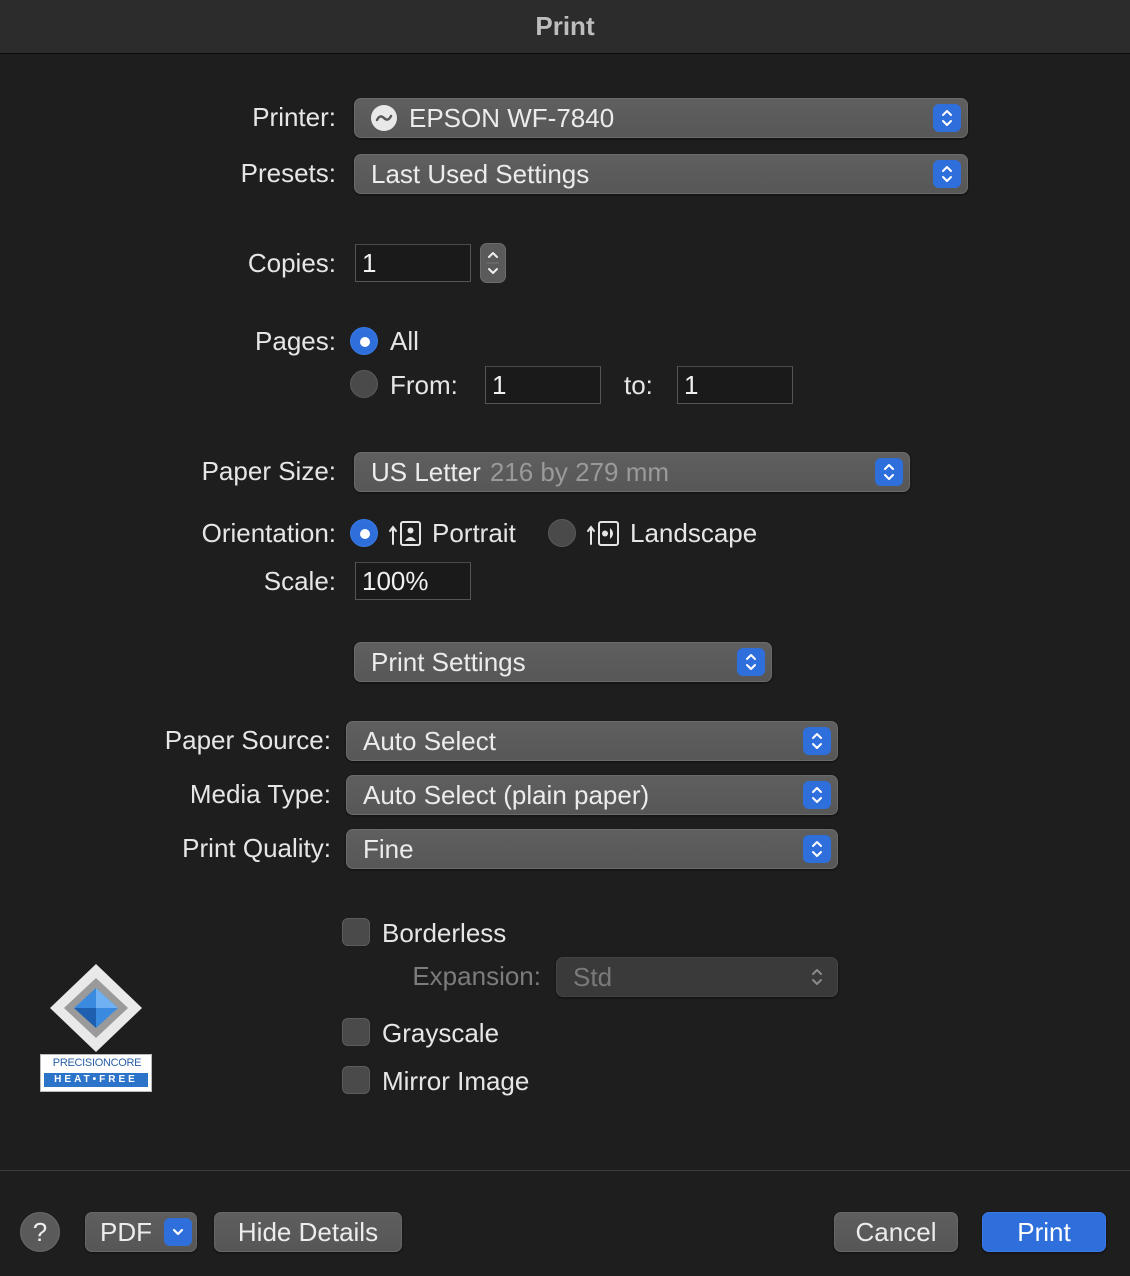 The image size is (1130, 1276). What do you see at coordinates (592, 849) in the screenshot?
I see `print-quality-popup: Fine` at bounding box center [592, 849].